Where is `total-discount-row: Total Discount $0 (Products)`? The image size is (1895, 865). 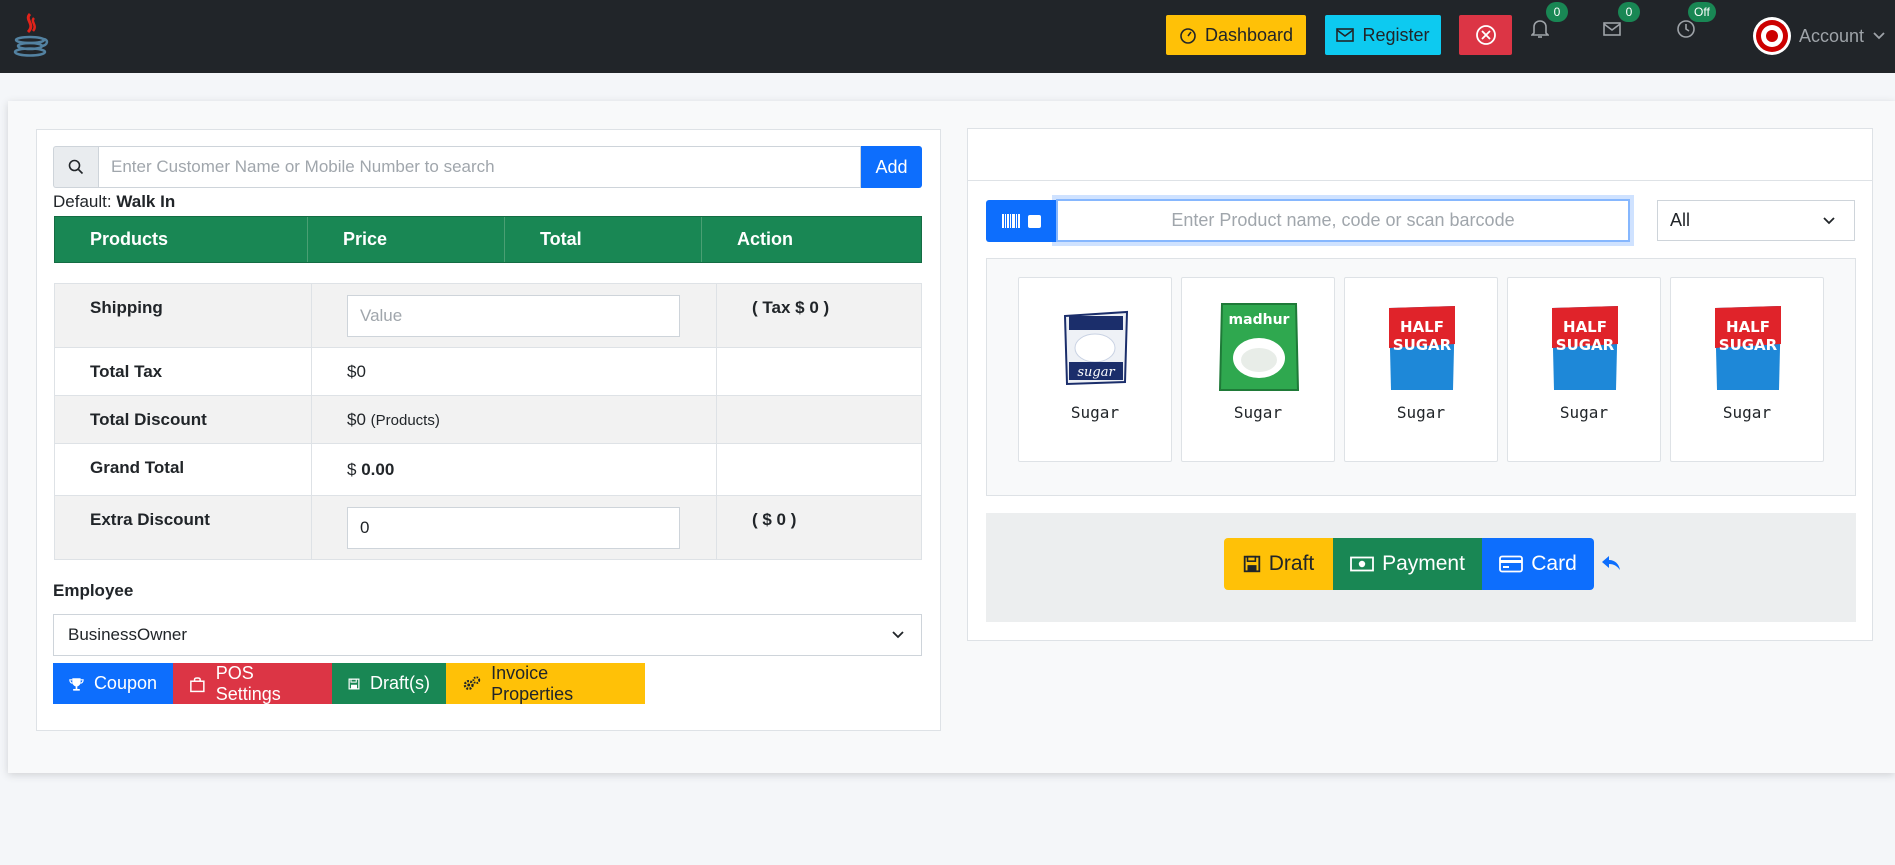 total-discount-row: Total Discount $0 (Products) is located at coordinates (488, 419).